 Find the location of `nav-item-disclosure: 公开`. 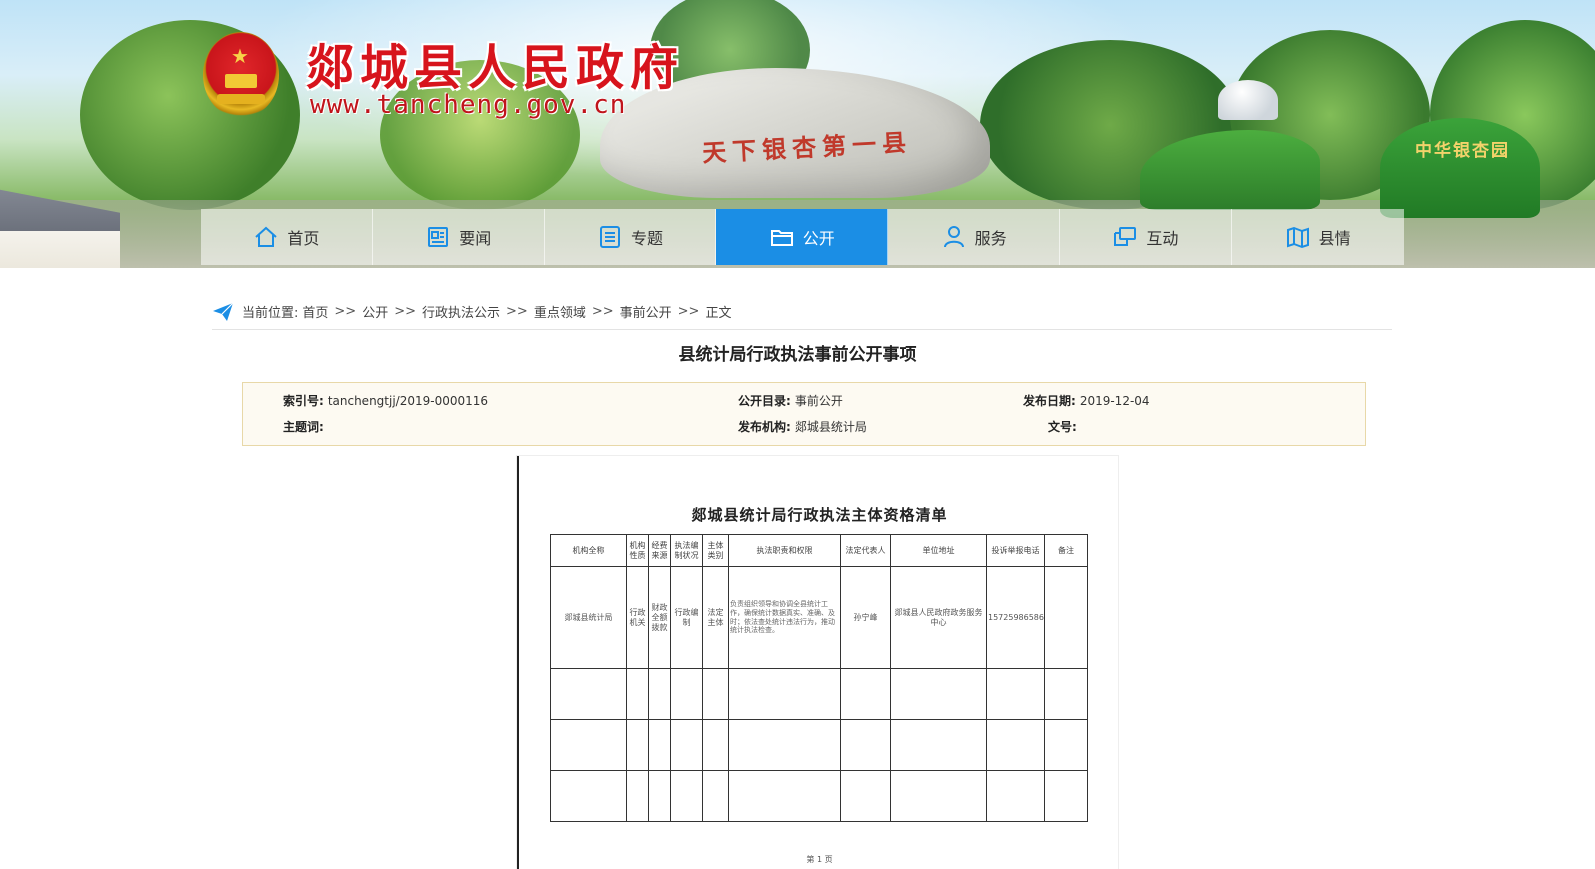

nav-item-disclosure: 公开 is located at coordinates (802, 237).